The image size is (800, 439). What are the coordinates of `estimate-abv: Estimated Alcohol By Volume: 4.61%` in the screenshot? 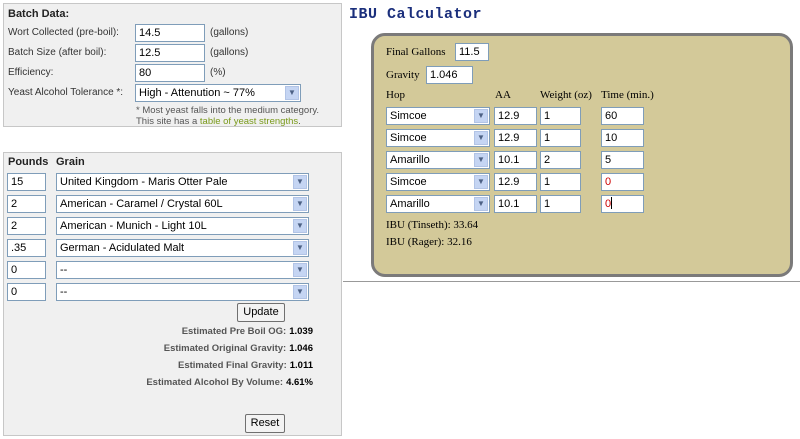 It's located at (229, 382).